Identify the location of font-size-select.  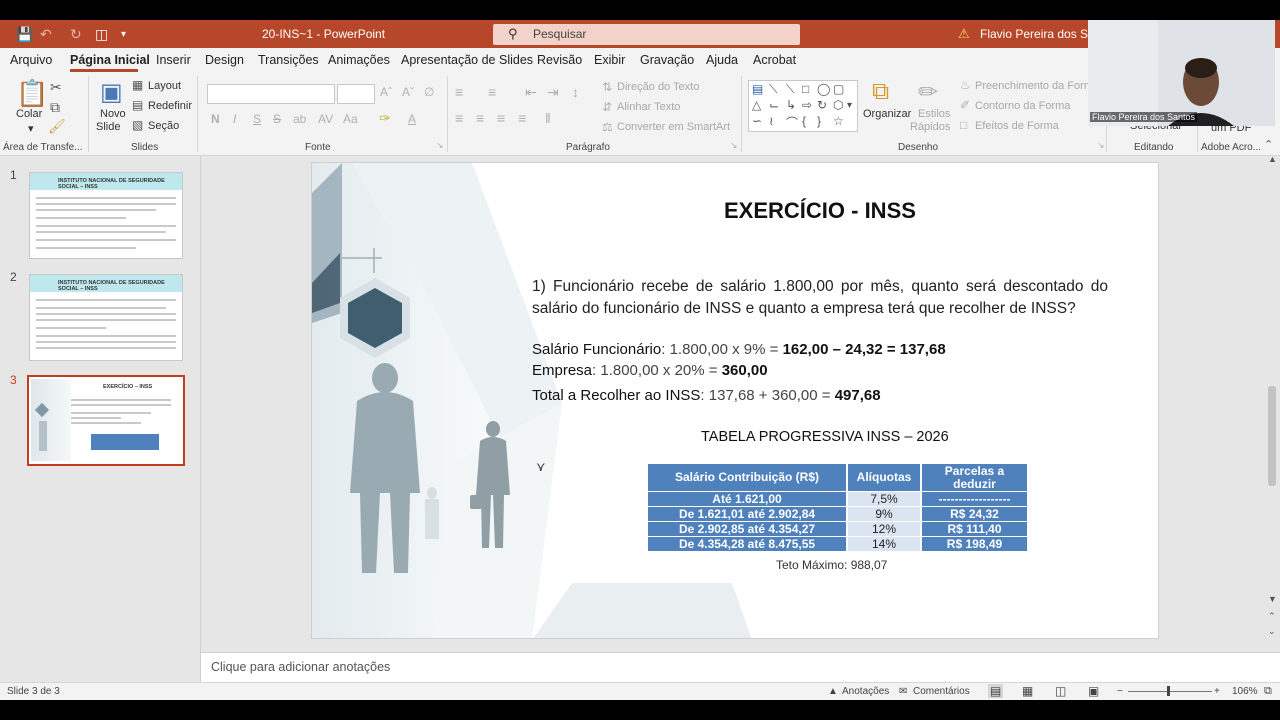
(356, 94).